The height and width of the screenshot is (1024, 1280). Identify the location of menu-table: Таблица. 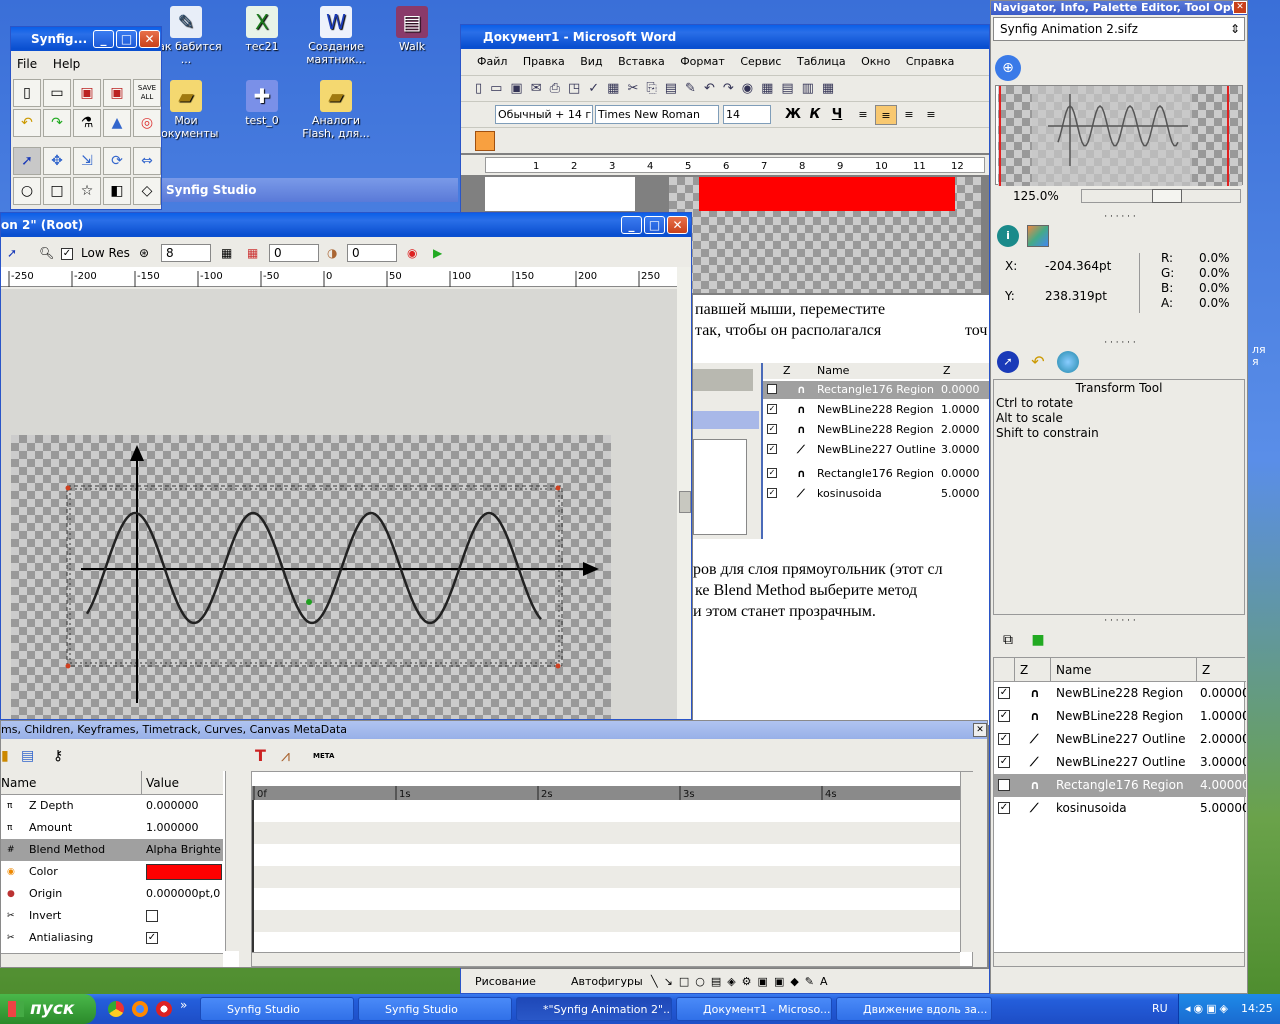
(821, 62).